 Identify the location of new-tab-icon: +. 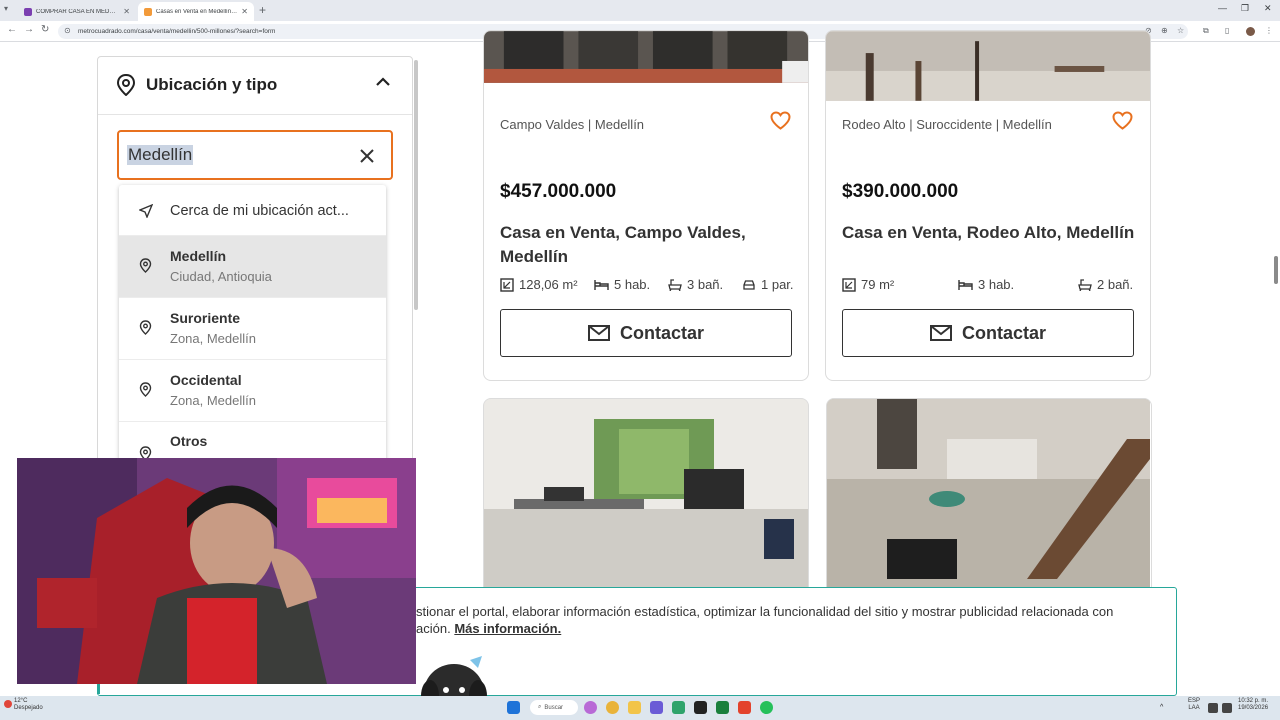
(262, 10).